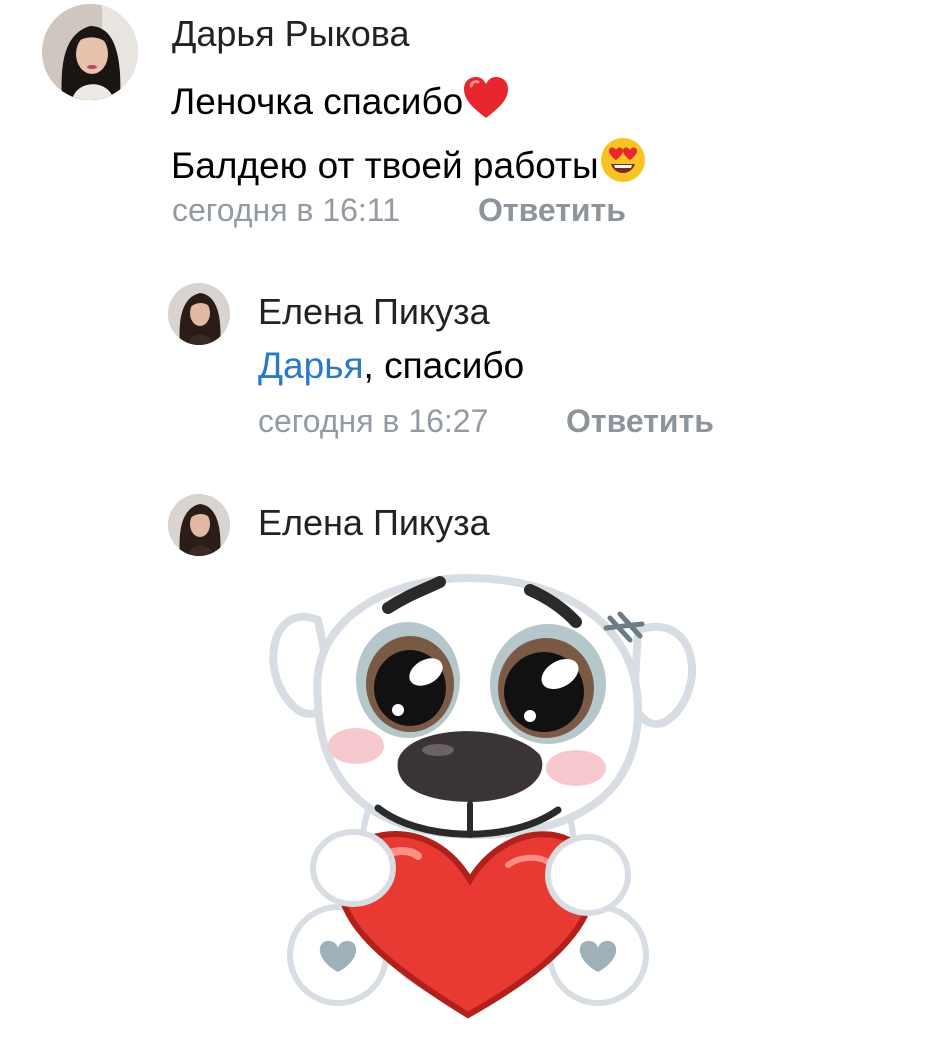 The height and width of the screenshot is (1045, 927). I want to click on heart-emoji, so click(486, 101).